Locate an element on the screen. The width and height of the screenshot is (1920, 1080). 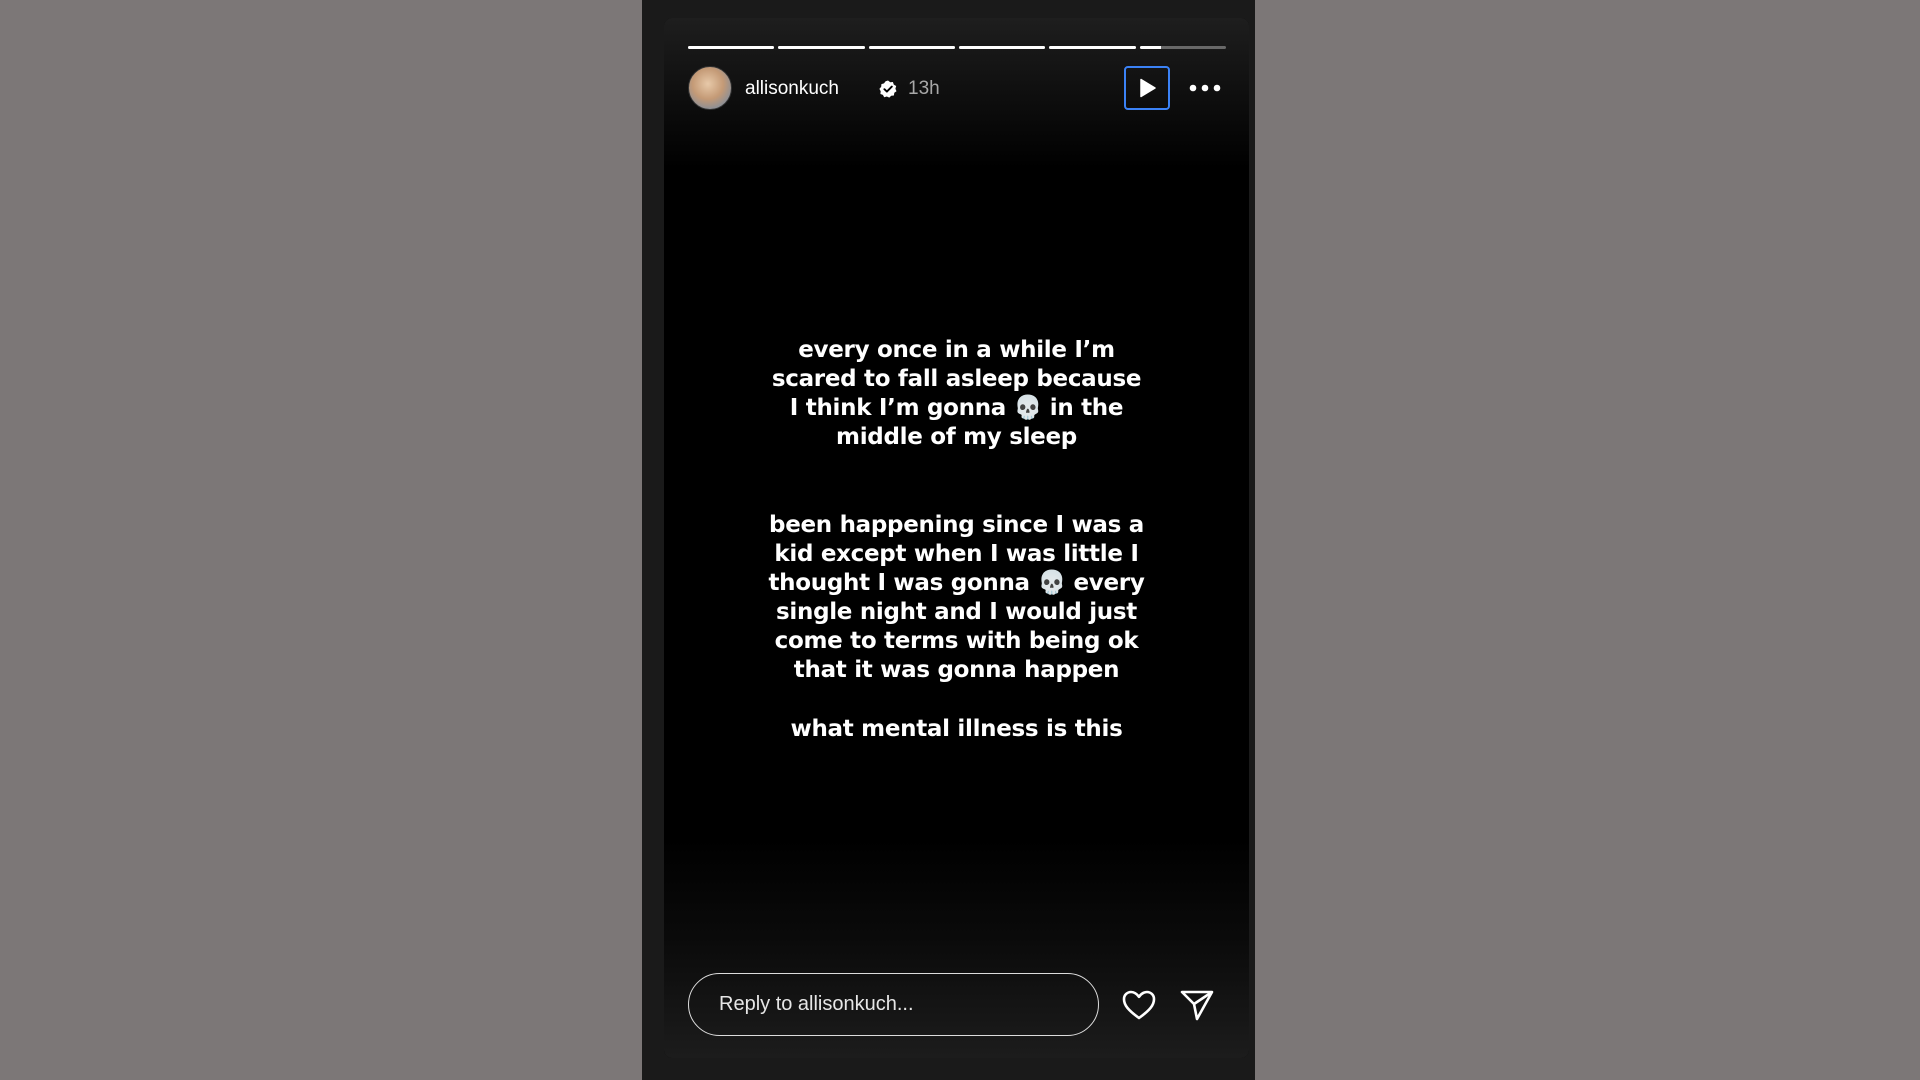
reply-field is located at coordinates (893, 1004).